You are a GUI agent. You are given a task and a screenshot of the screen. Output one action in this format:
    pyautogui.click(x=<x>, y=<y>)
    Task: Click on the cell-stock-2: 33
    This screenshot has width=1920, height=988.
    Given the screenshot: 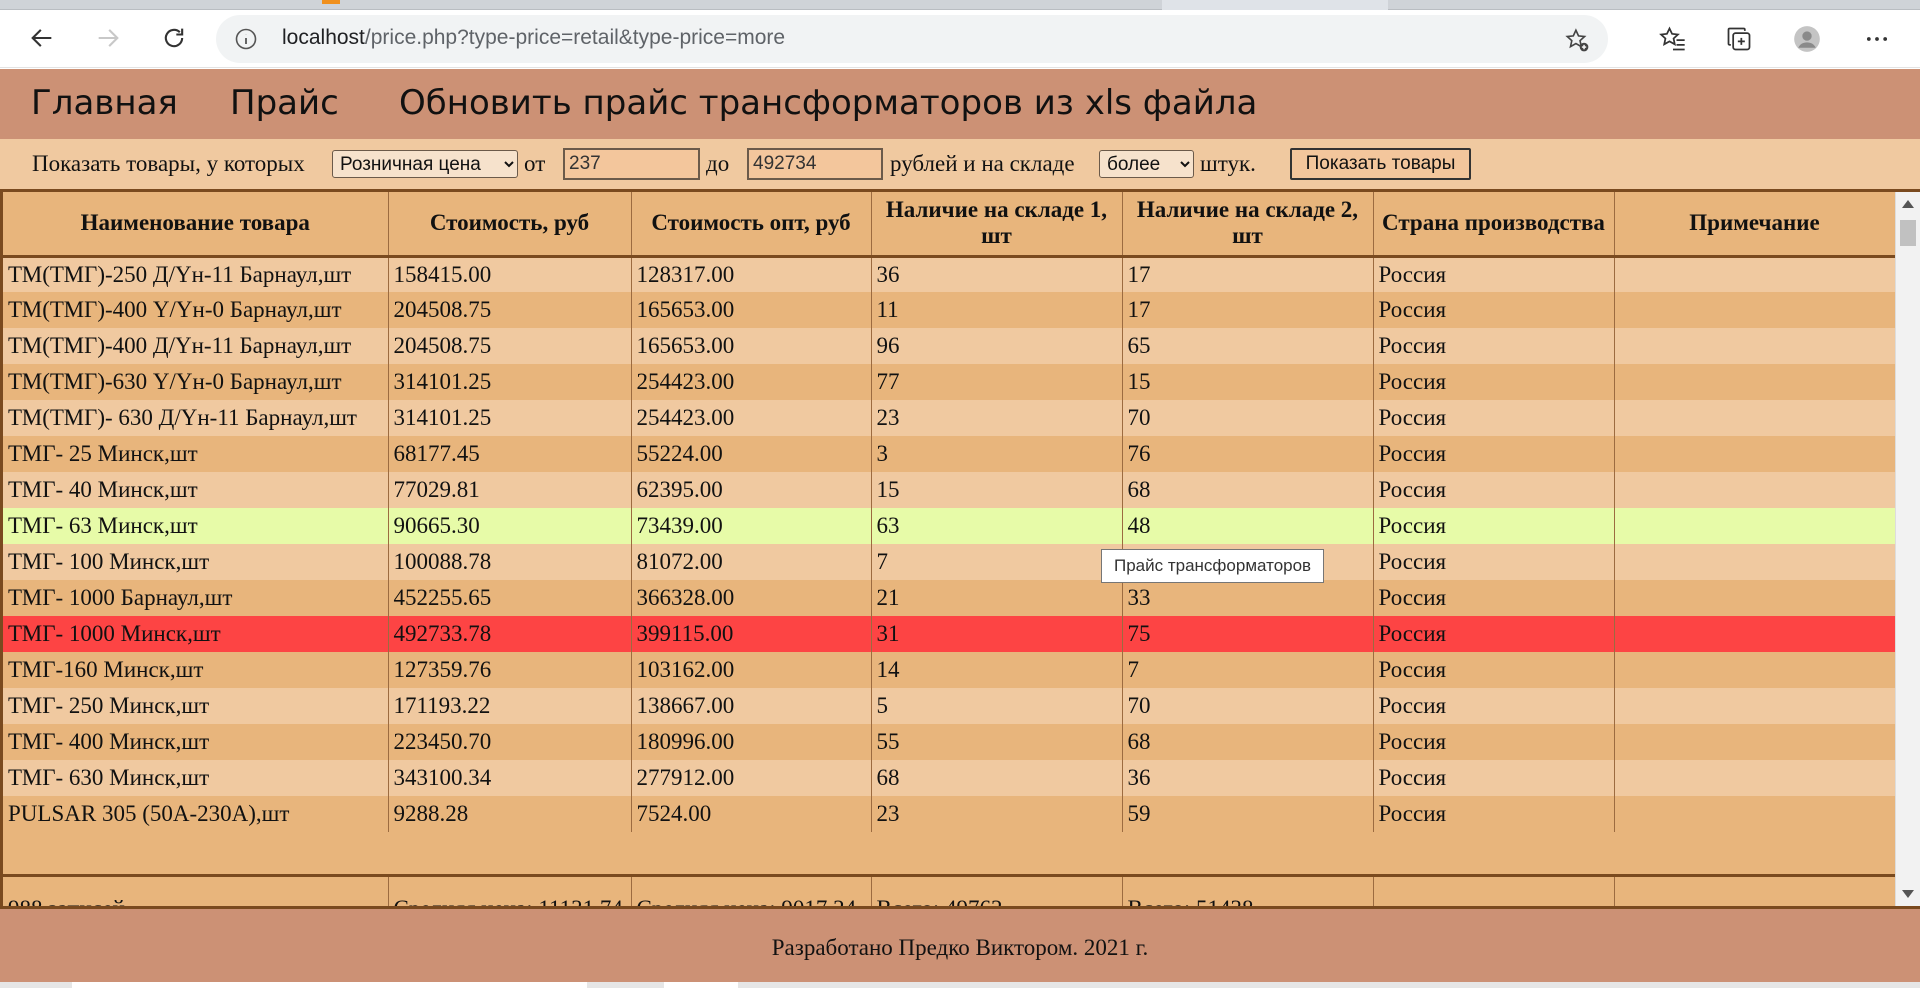 What is the action you would take?
    pyautogui.click(x=1248, y=598)
    